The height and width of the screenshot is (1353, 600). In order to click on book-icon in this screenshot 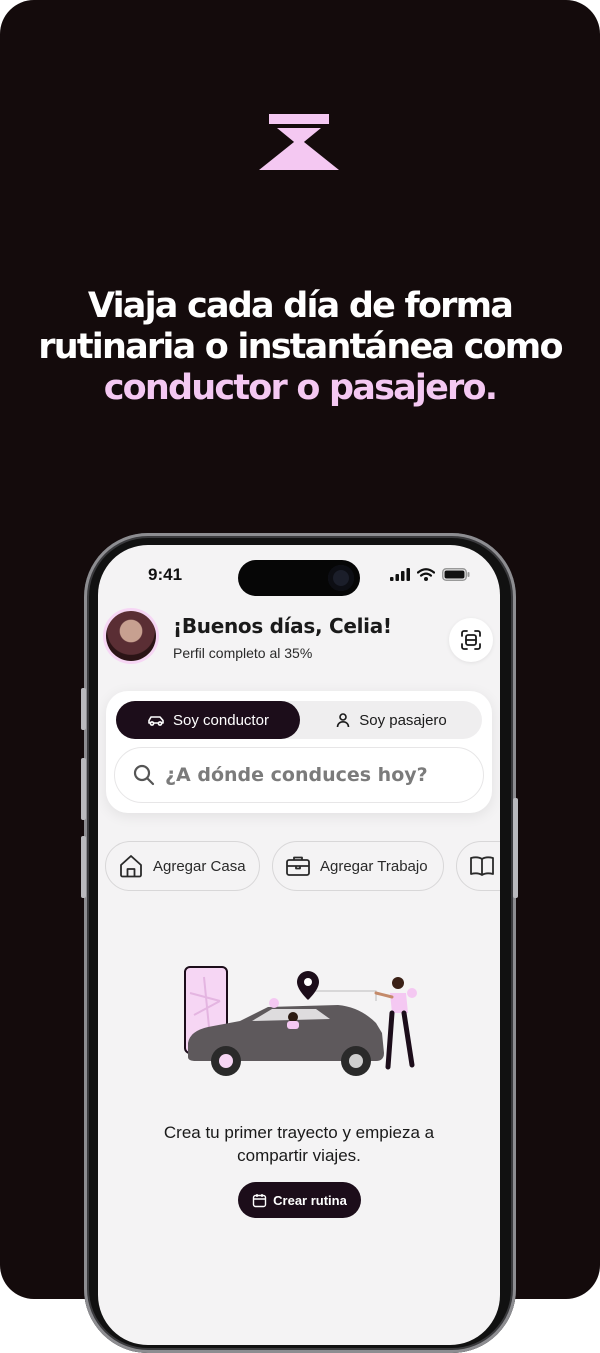, I will do `click(482, 866)`.